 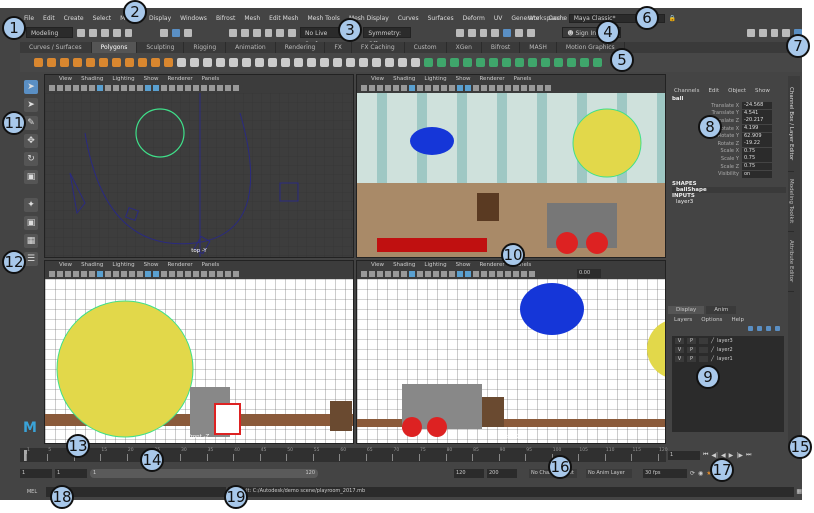 What do you see at coordinates (530, 32) in the screenshot?
I see `pause-icon` at bounding box center [530, 32].